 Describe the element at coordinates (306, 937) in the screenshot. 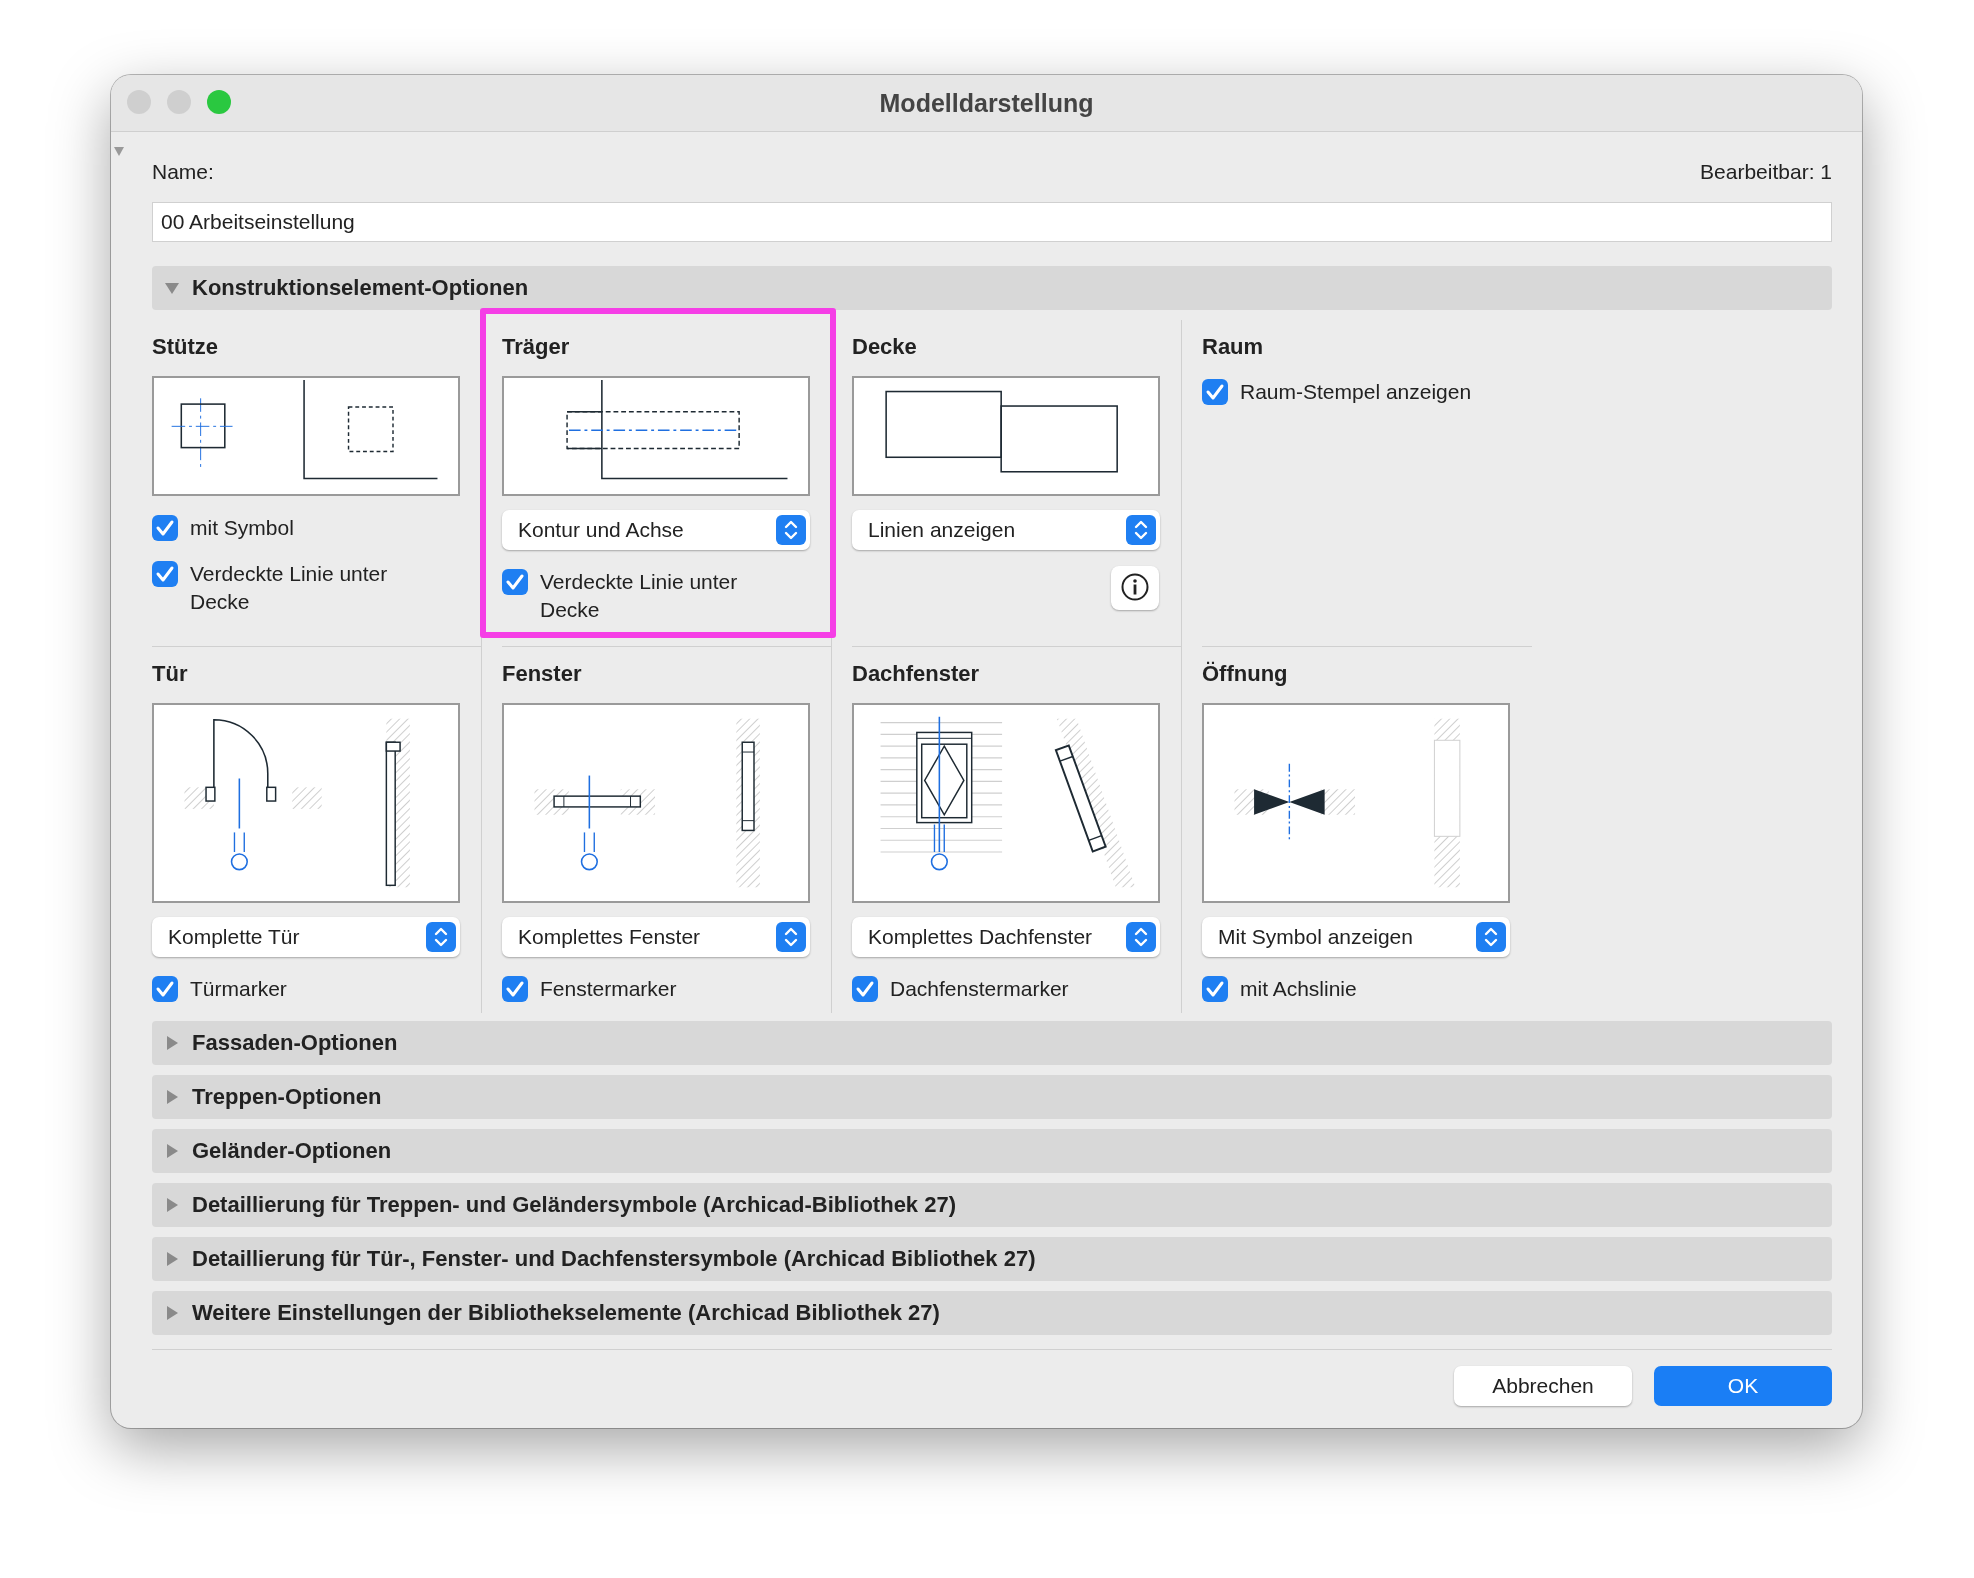

I see `dropdown: Komplette Tür` at that location.